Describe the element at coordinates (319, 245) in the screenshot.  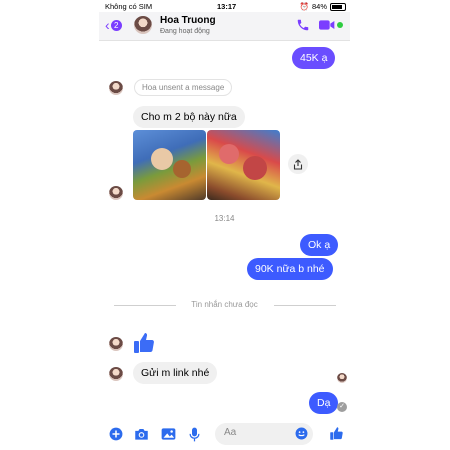
I see `message-outgoing: Ok ạ` at that location.